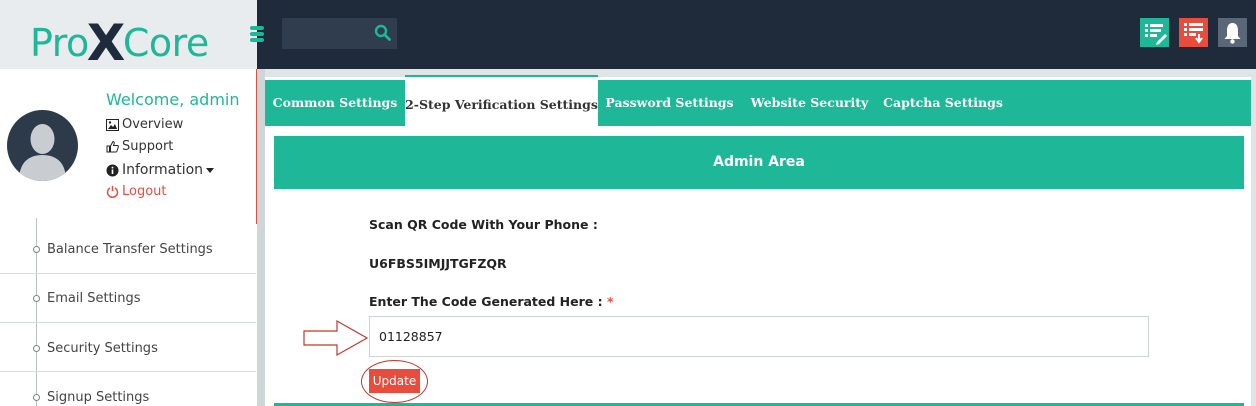 This screenshot has height=406, width=1256. I want to click on sidebar-item-label: Balance Transfer Settings, so click(130, 249).